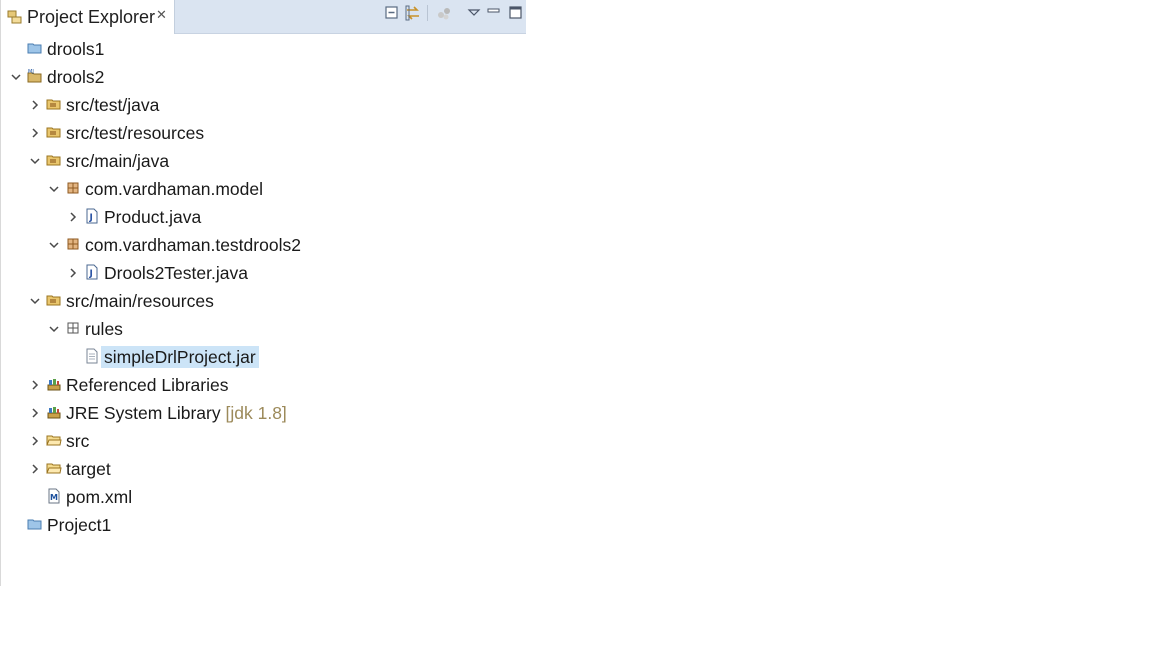  Describe the element at coordinates (263, 17) in the screenshot. I see `view-tab-bar: Project Explorer ✕` at that location.